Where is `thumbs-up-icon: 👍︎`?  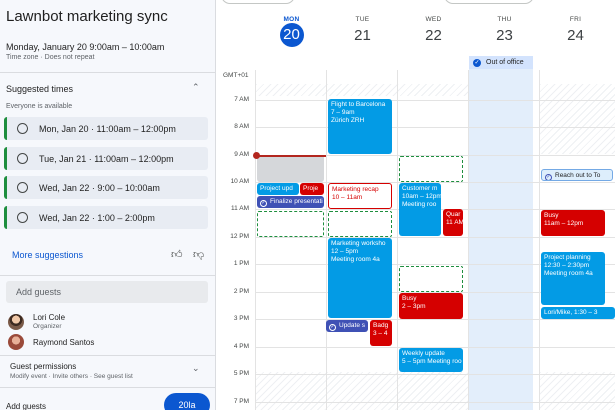
thumbs-up-icon: 👍︎ is located at coordinates (177, 254).